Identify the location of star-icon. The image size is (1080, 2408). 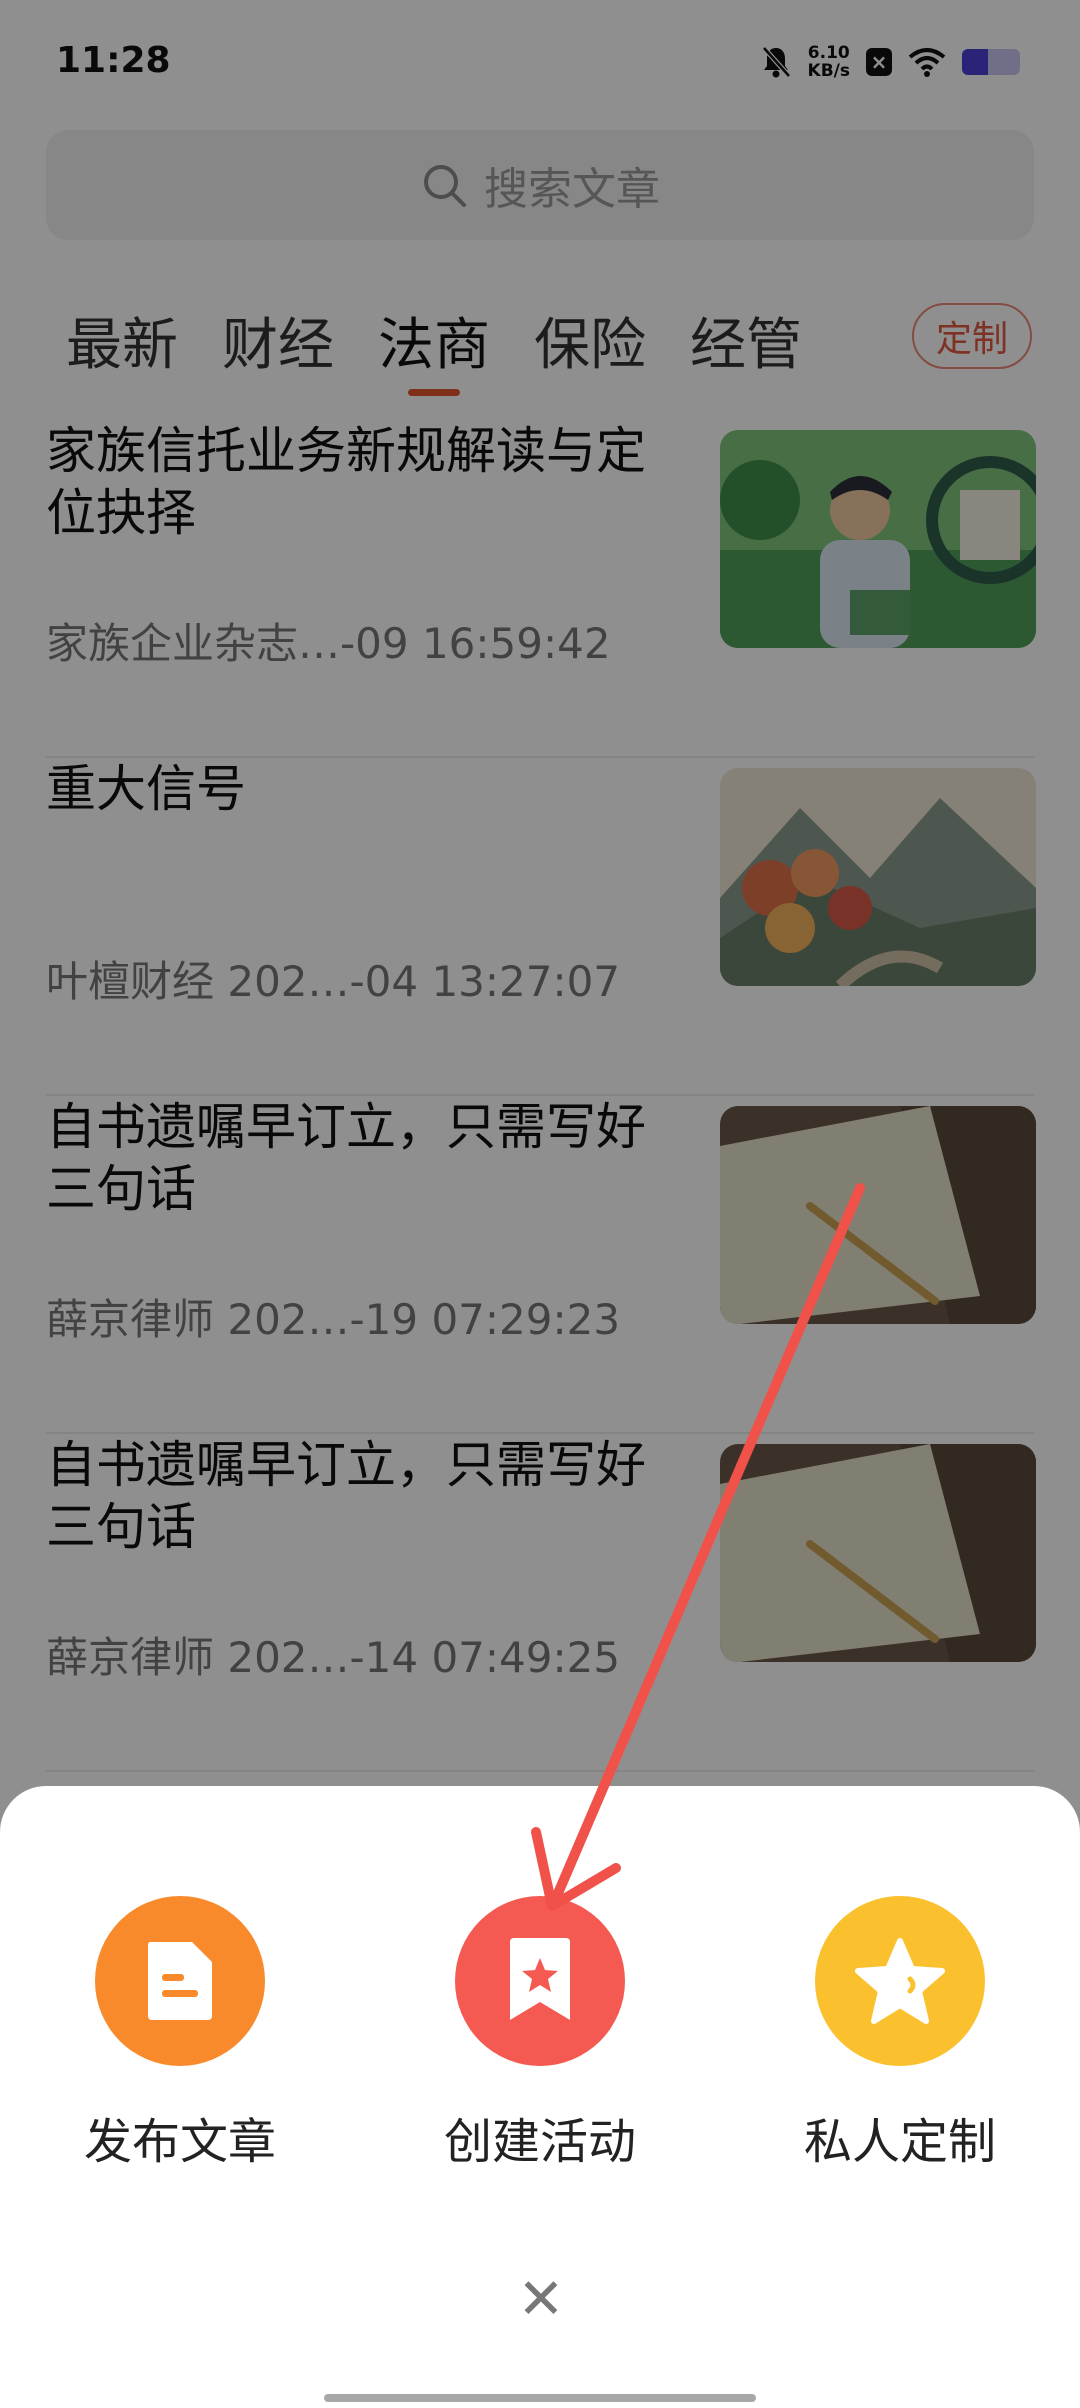
(900, 1981).